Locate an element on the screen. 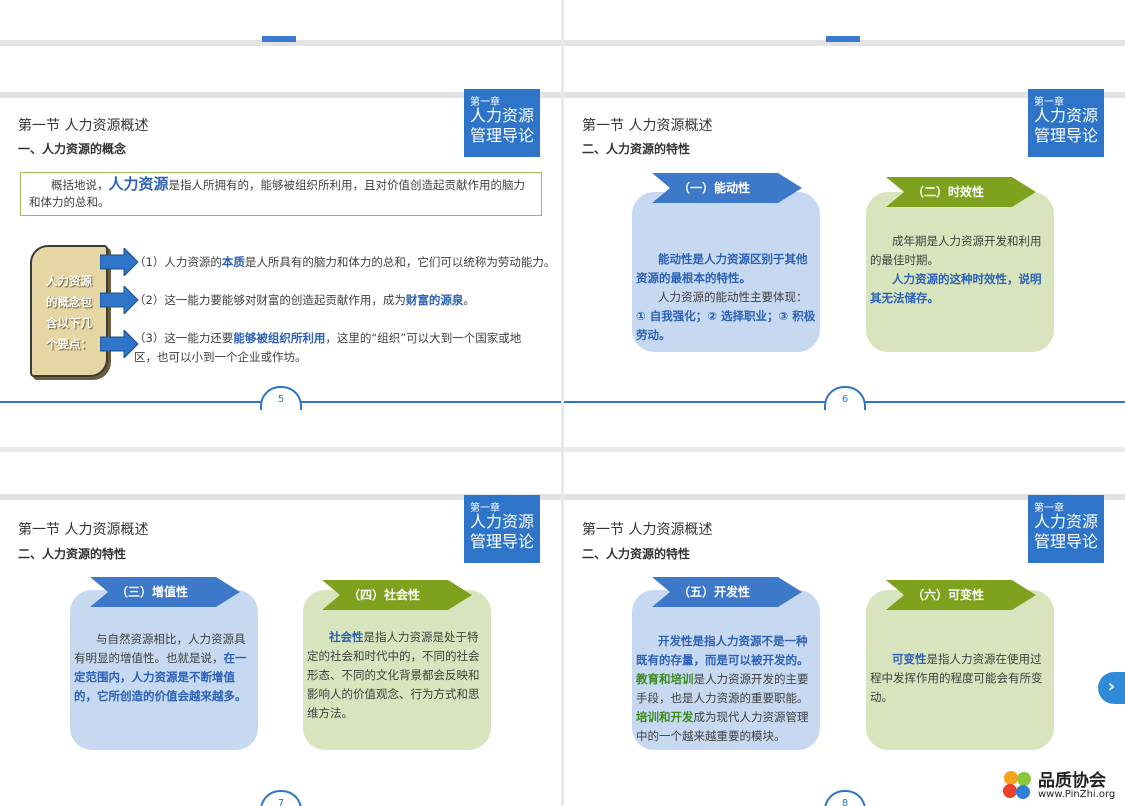 The image size is (1125, 806). next-button: › is located at coordinates (1111, 688).